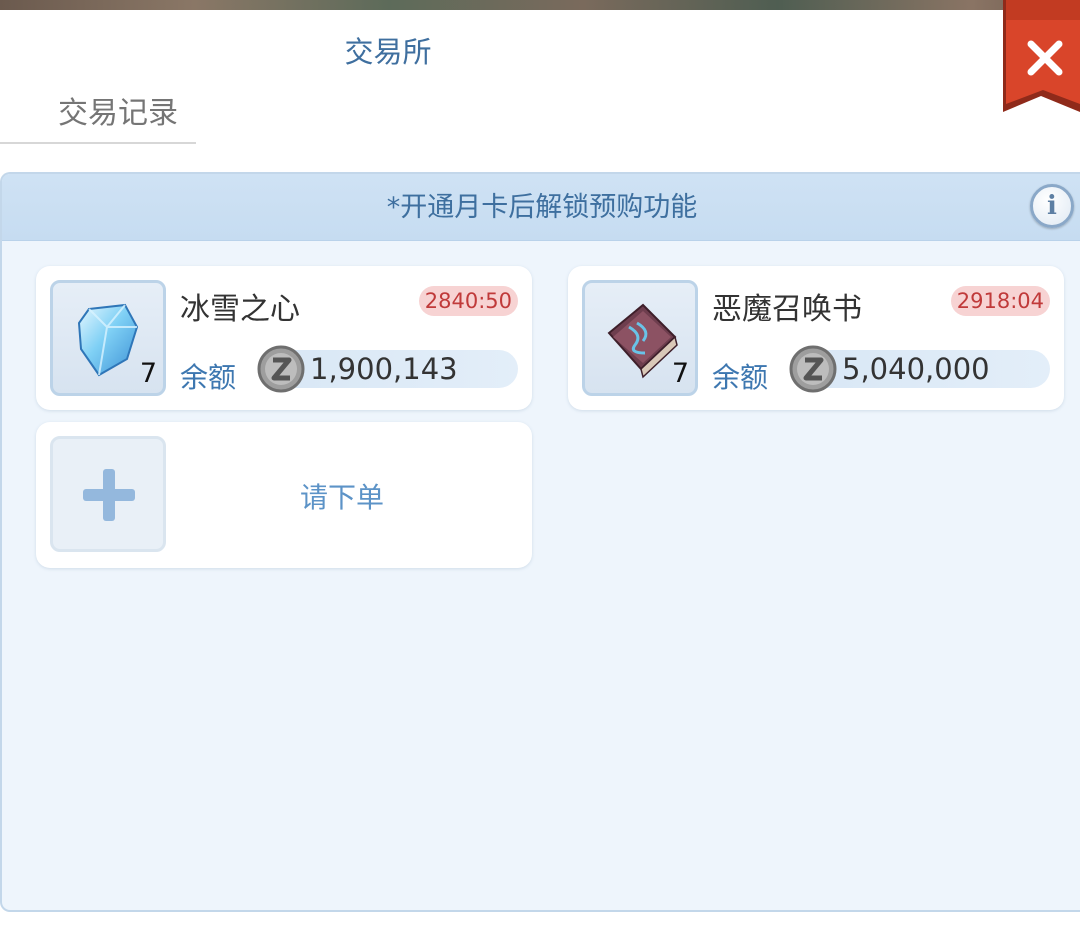 This screenshot has width=1080, height=931. What do you see at coordinates (916, 369) in the screenshot?
I see `balance-value: 5,040,000` at bounding box center [916, 369].